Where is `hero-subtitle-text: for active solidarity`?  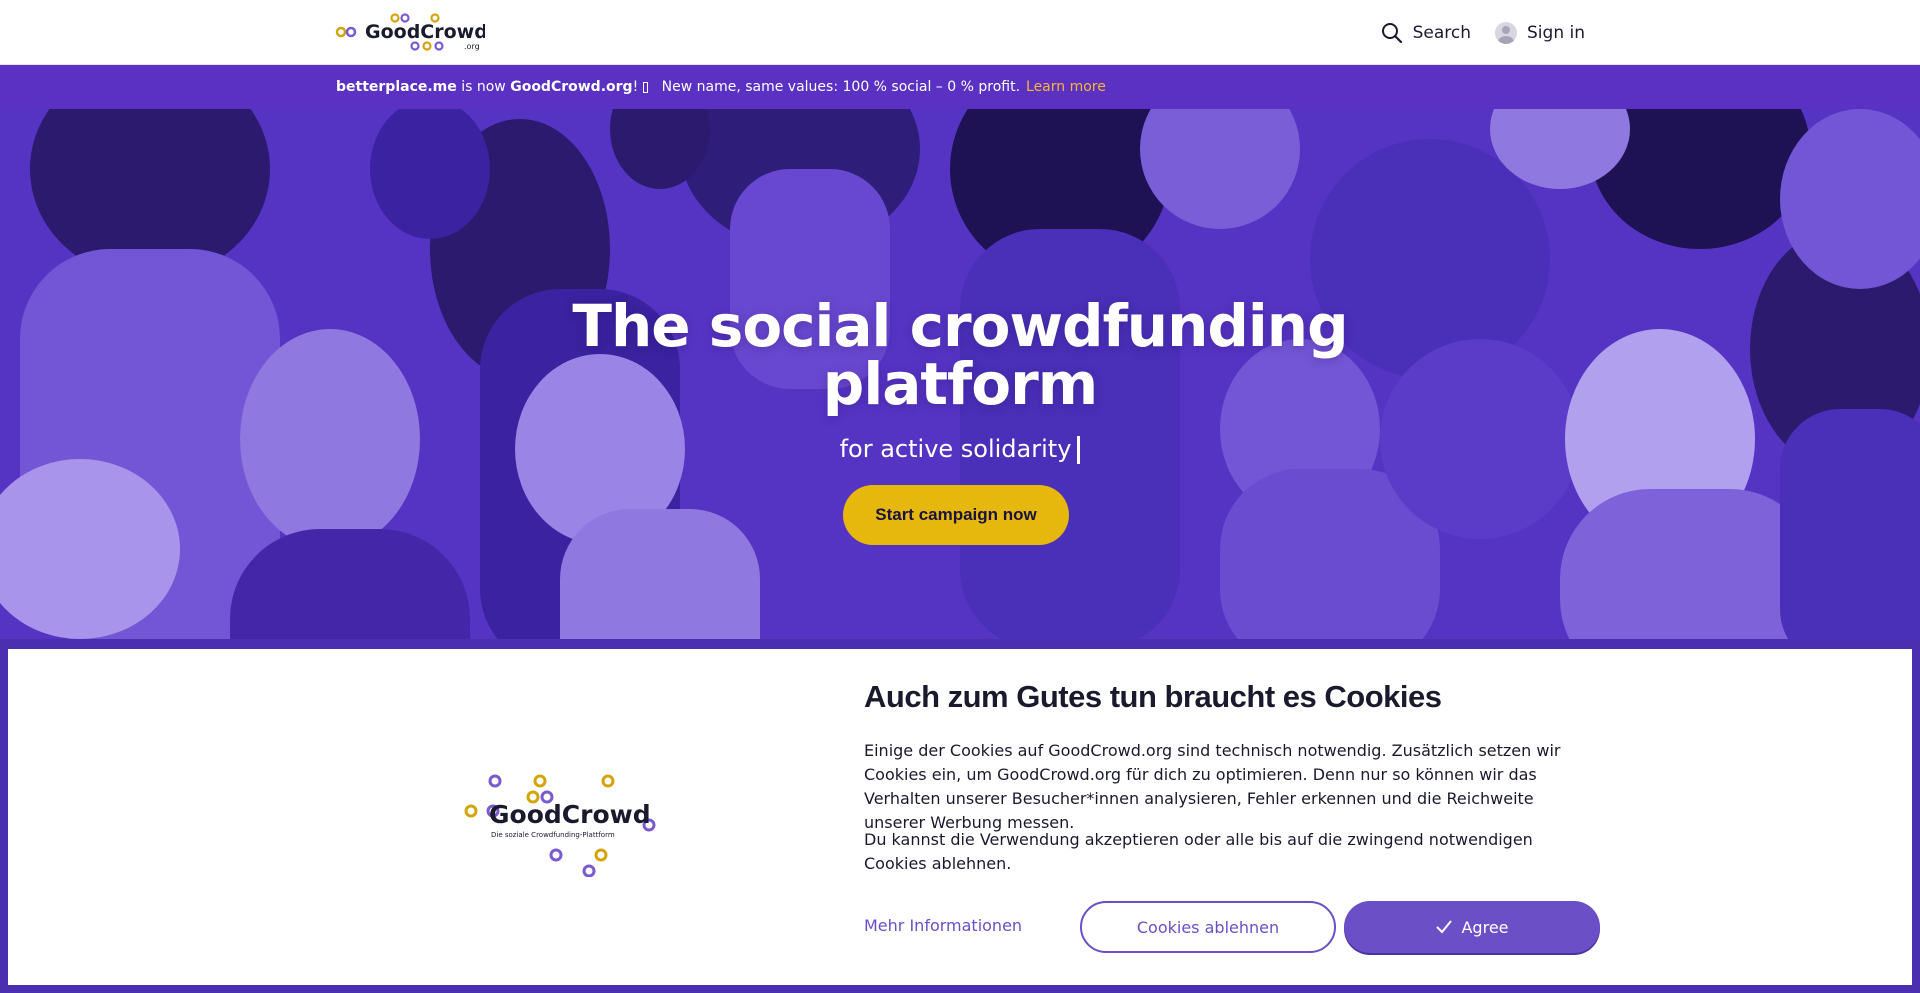 hero-subtitle-text: for active solidarity is located at coordinates (955, 449).